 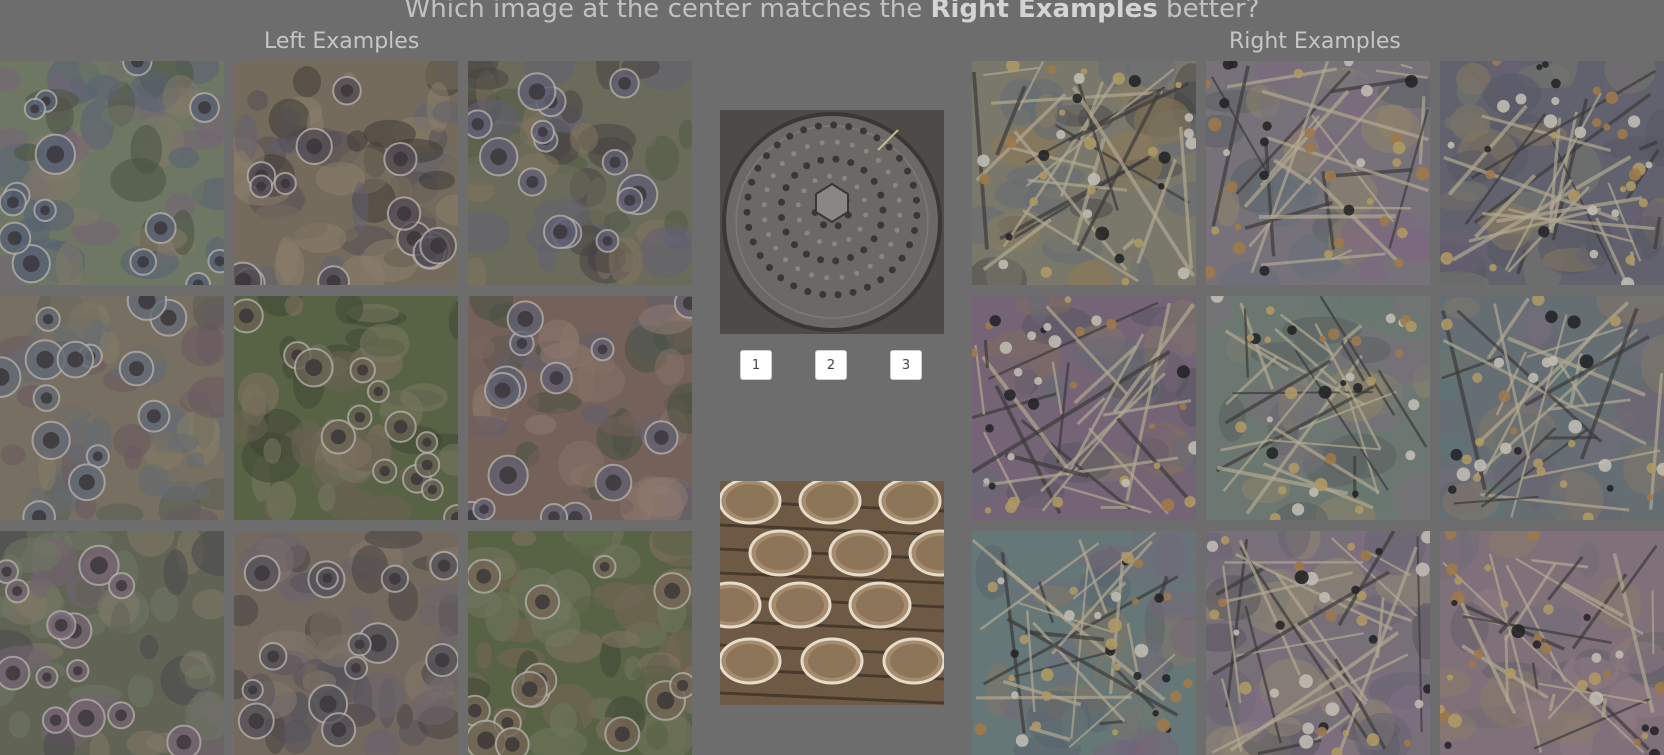 I want to click on manhole-cover-picture, so click(x=832, y=222).